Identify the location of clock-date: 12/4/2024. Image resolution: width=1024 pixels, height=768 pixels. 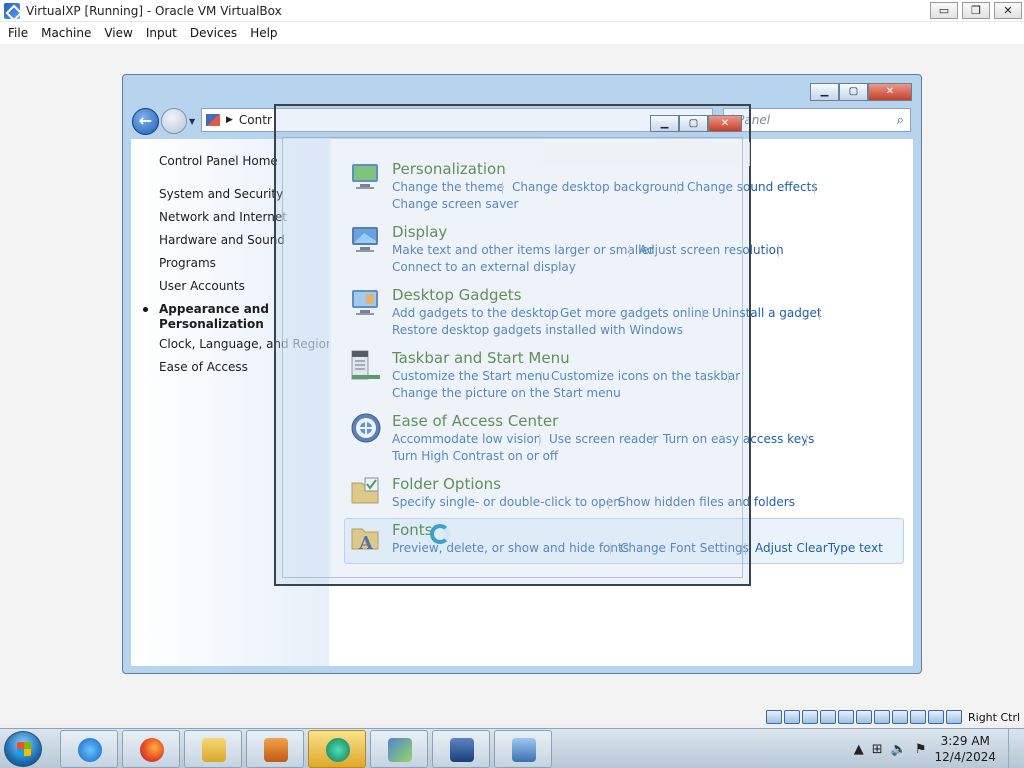
(965, 757).